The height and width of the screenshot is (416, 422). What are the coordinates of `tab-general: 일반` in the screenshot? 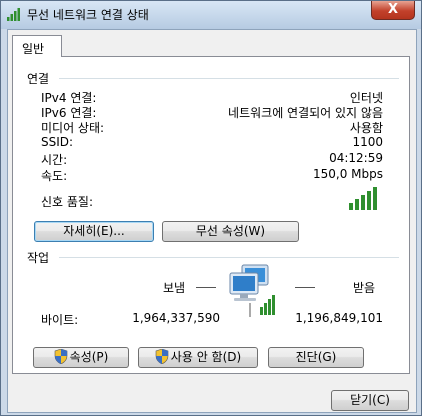 It's located at (37, 46).